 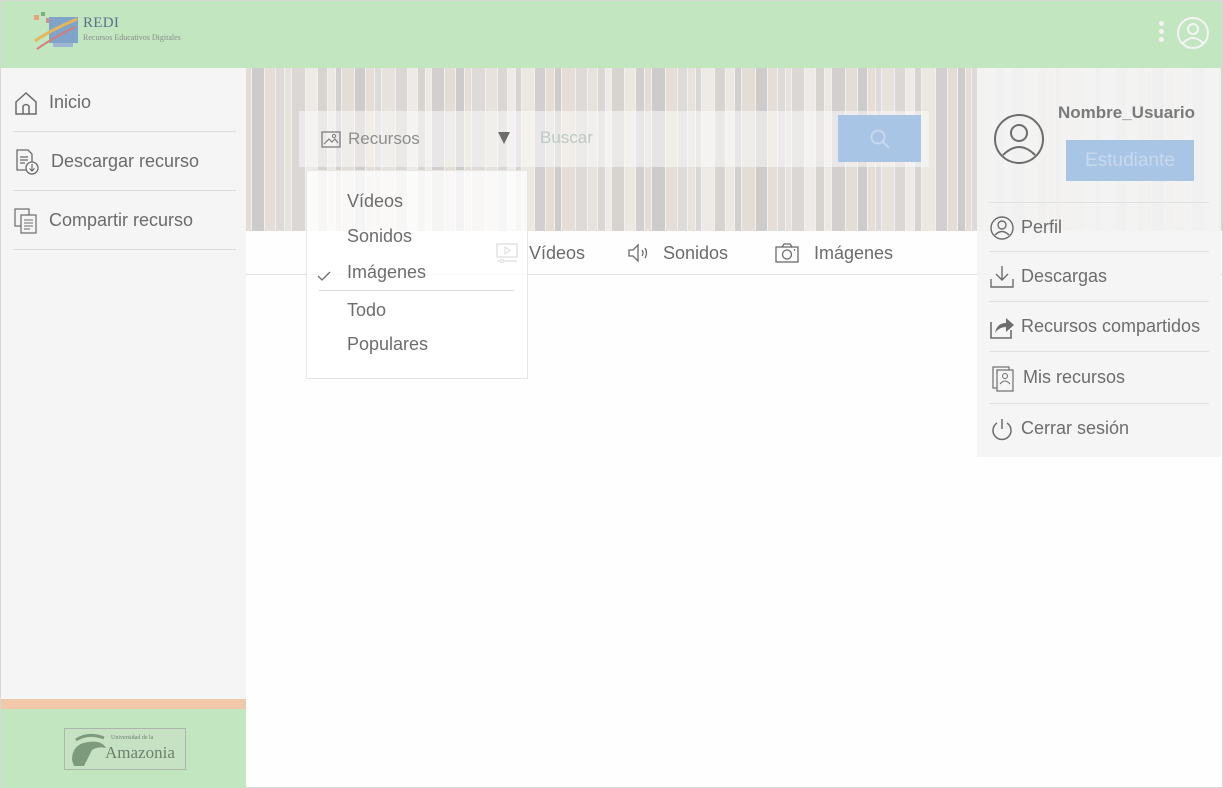 I want to click on sidebar-item-label: Inicio, so click(x=70, y=102).